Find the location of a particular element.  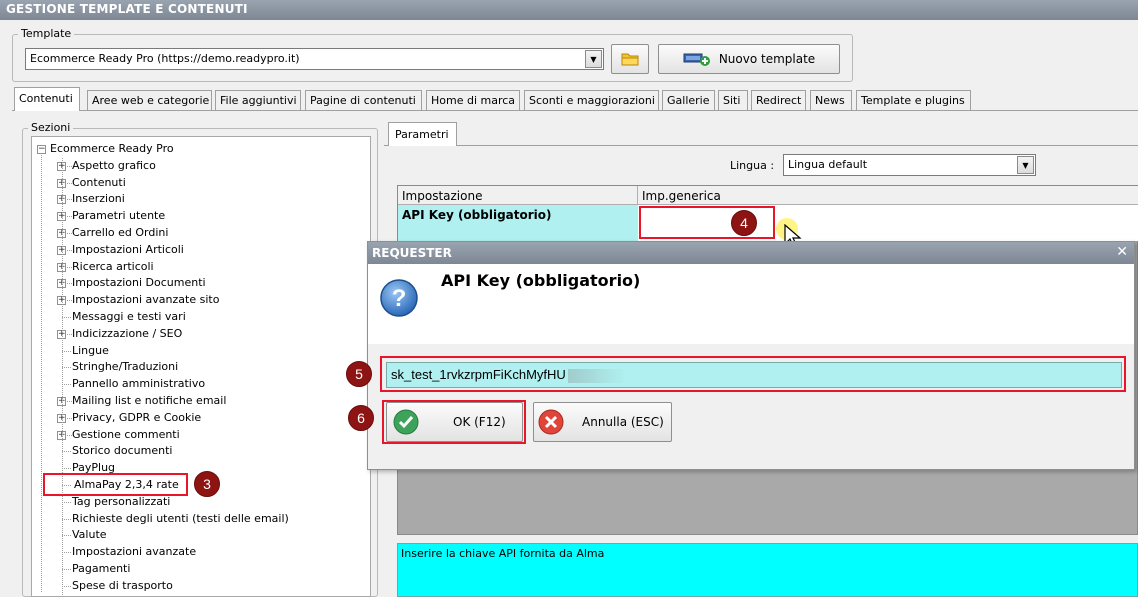

tree-item: Stringhe/Traduzioni is located at coordinates (125, 367).